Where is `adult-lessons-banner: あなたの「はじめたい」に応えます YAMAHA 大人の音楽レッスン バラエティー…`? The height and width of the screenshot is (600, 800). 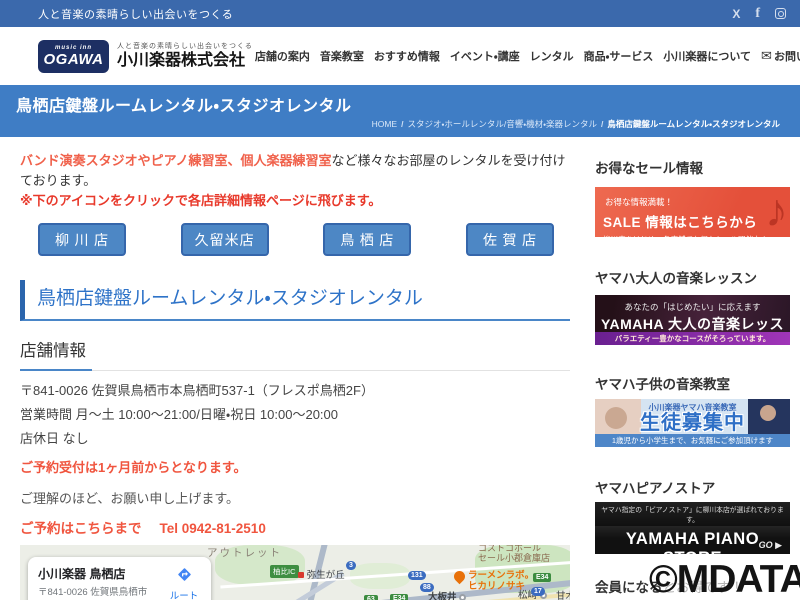
adult-lessons-banner: あなたの「はじめたい」に応えます YAMAHA 大人の音楽レッスン バラエティー… is located at coordinates (692, 320).